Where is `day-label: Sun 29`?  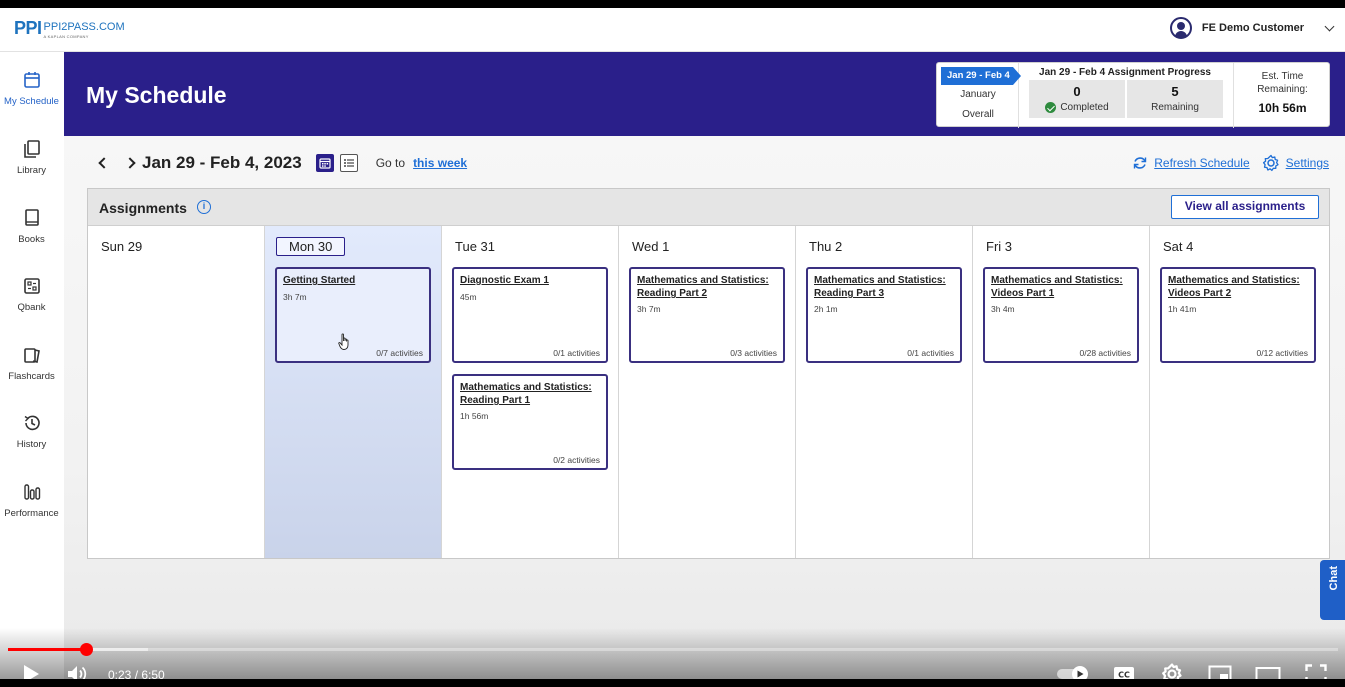 day-label: Sun 29 is located at coordinates (122, 246).